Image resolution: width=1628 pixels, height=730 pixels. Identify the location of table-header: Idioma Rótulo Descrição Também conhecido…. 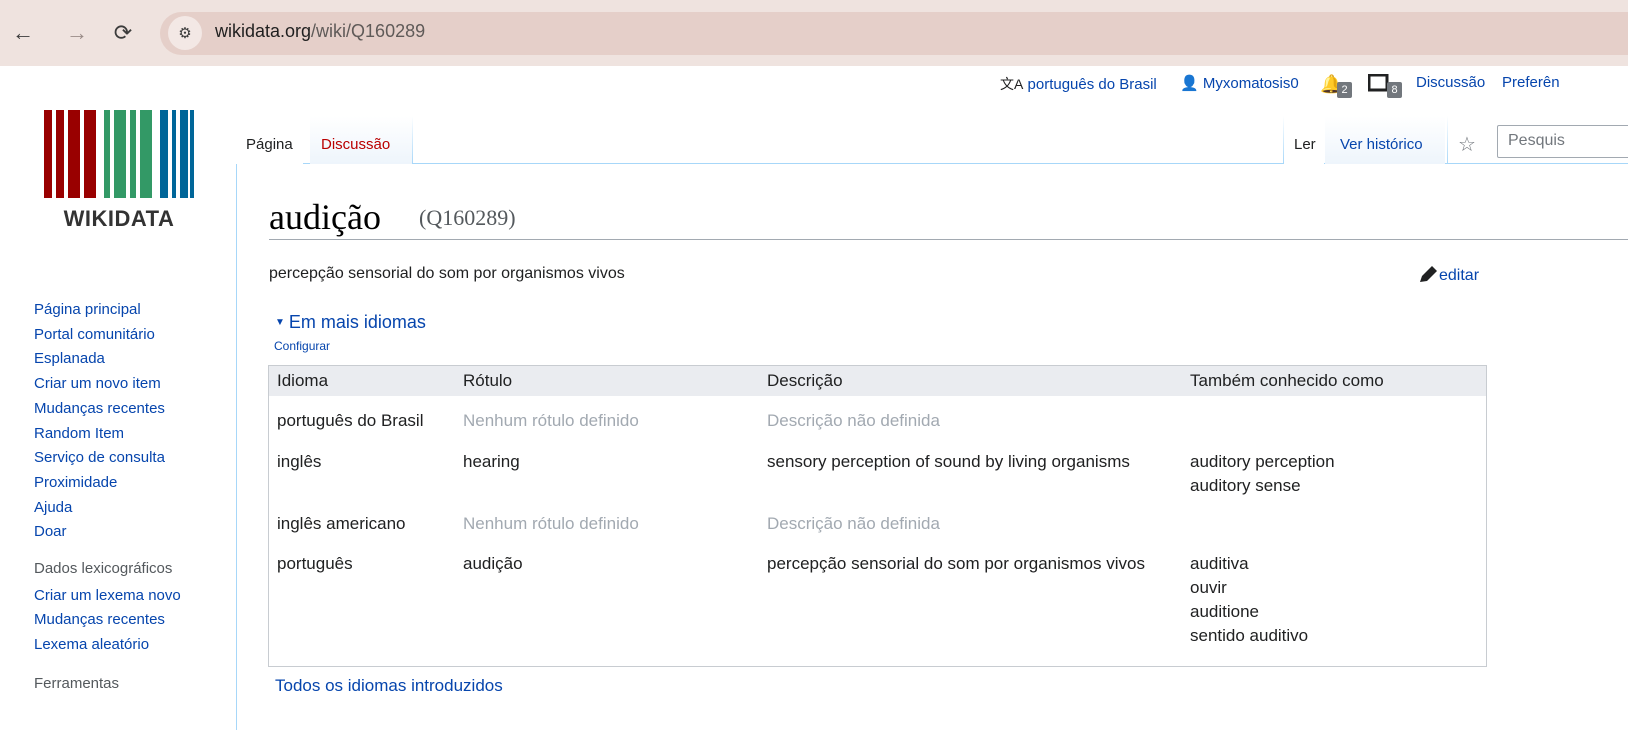
(877, 381).